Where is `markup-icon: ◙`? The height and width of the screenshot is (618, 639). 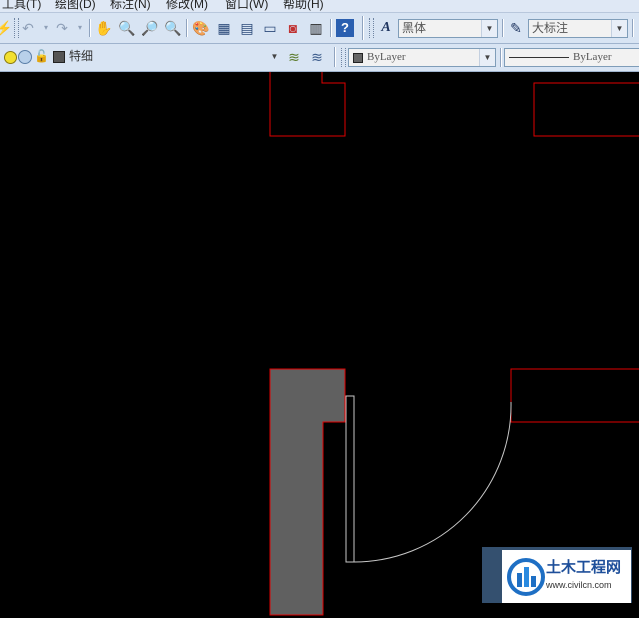
markup-icon: ◙ is located at coordinates (293, 28).